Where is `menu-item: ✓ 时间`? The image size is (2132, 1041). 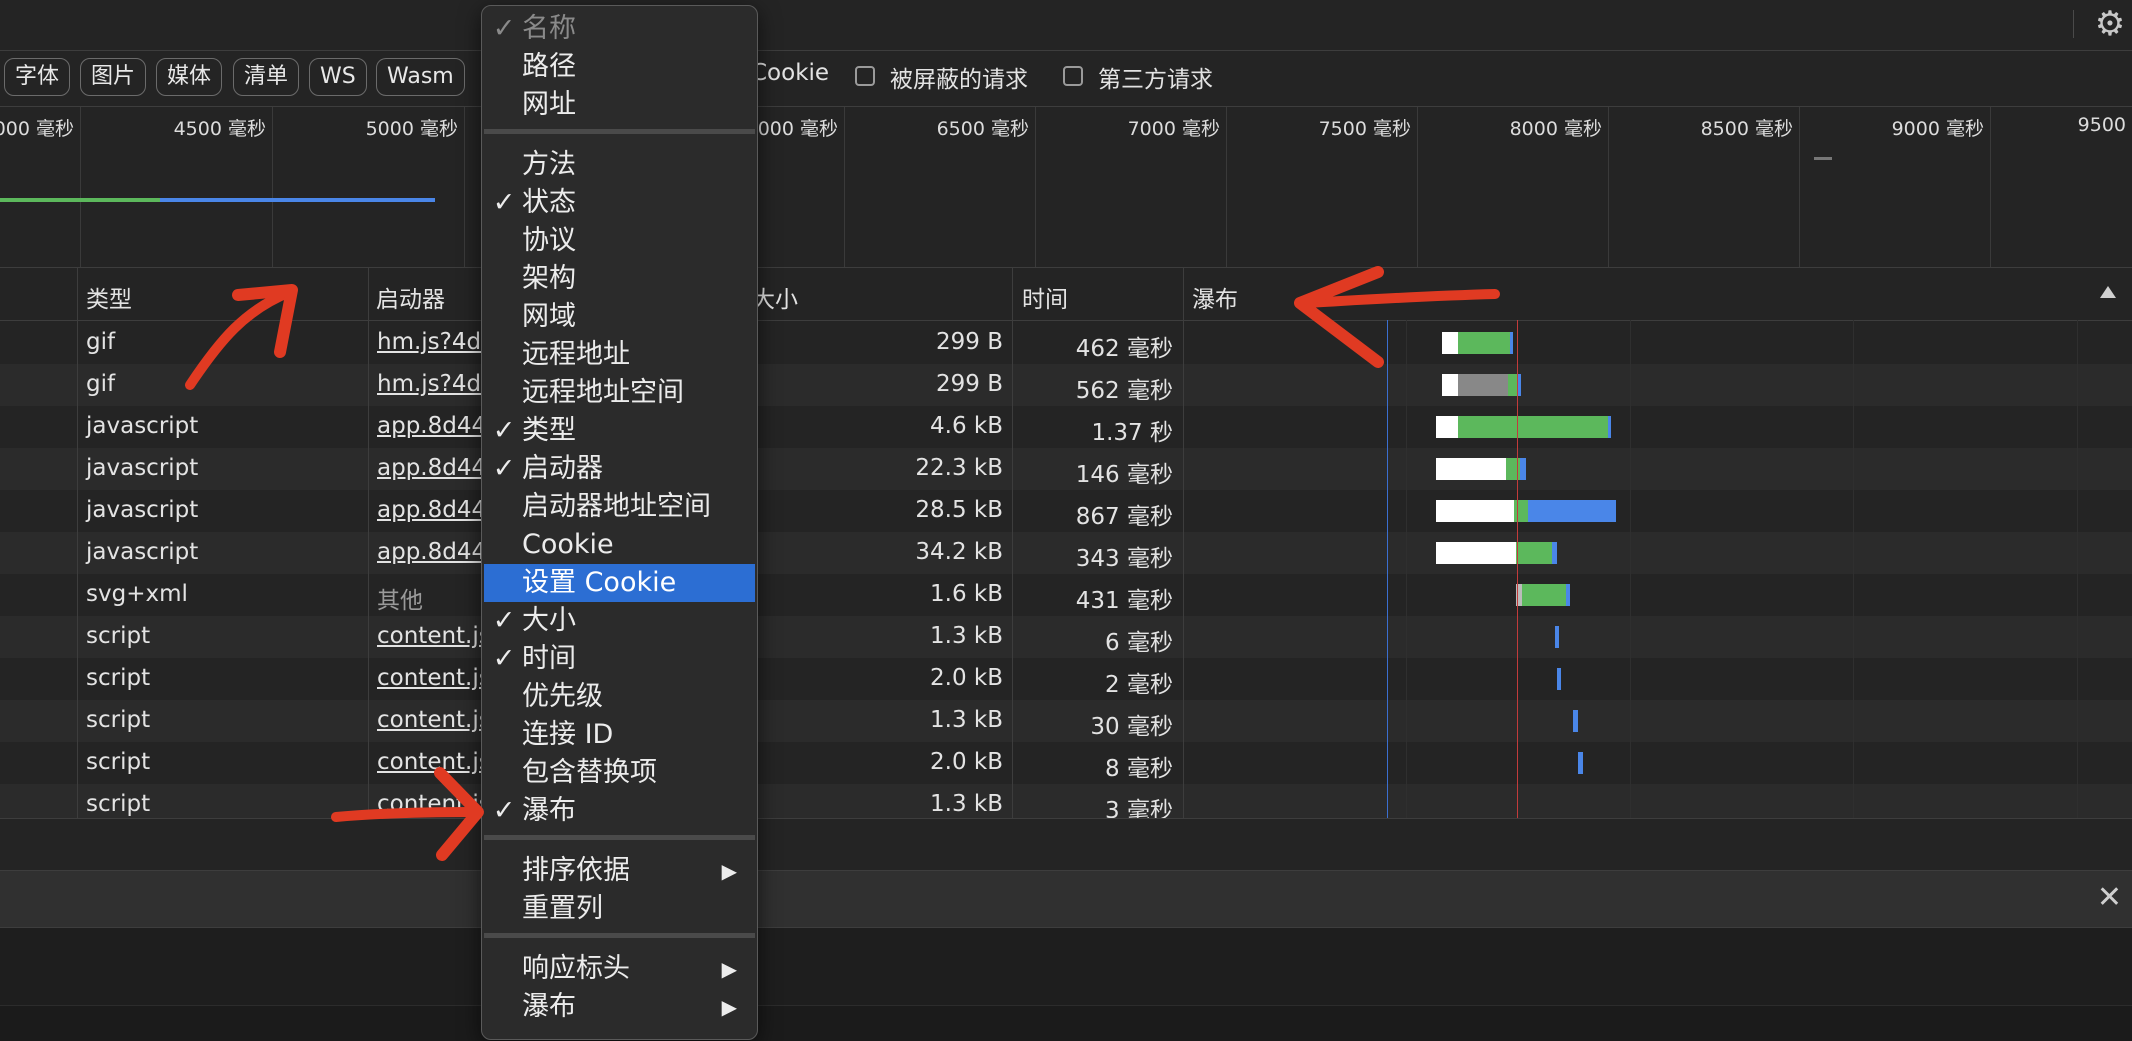 menu-item: ✓ 时间 is located at coordinates (619, 659).